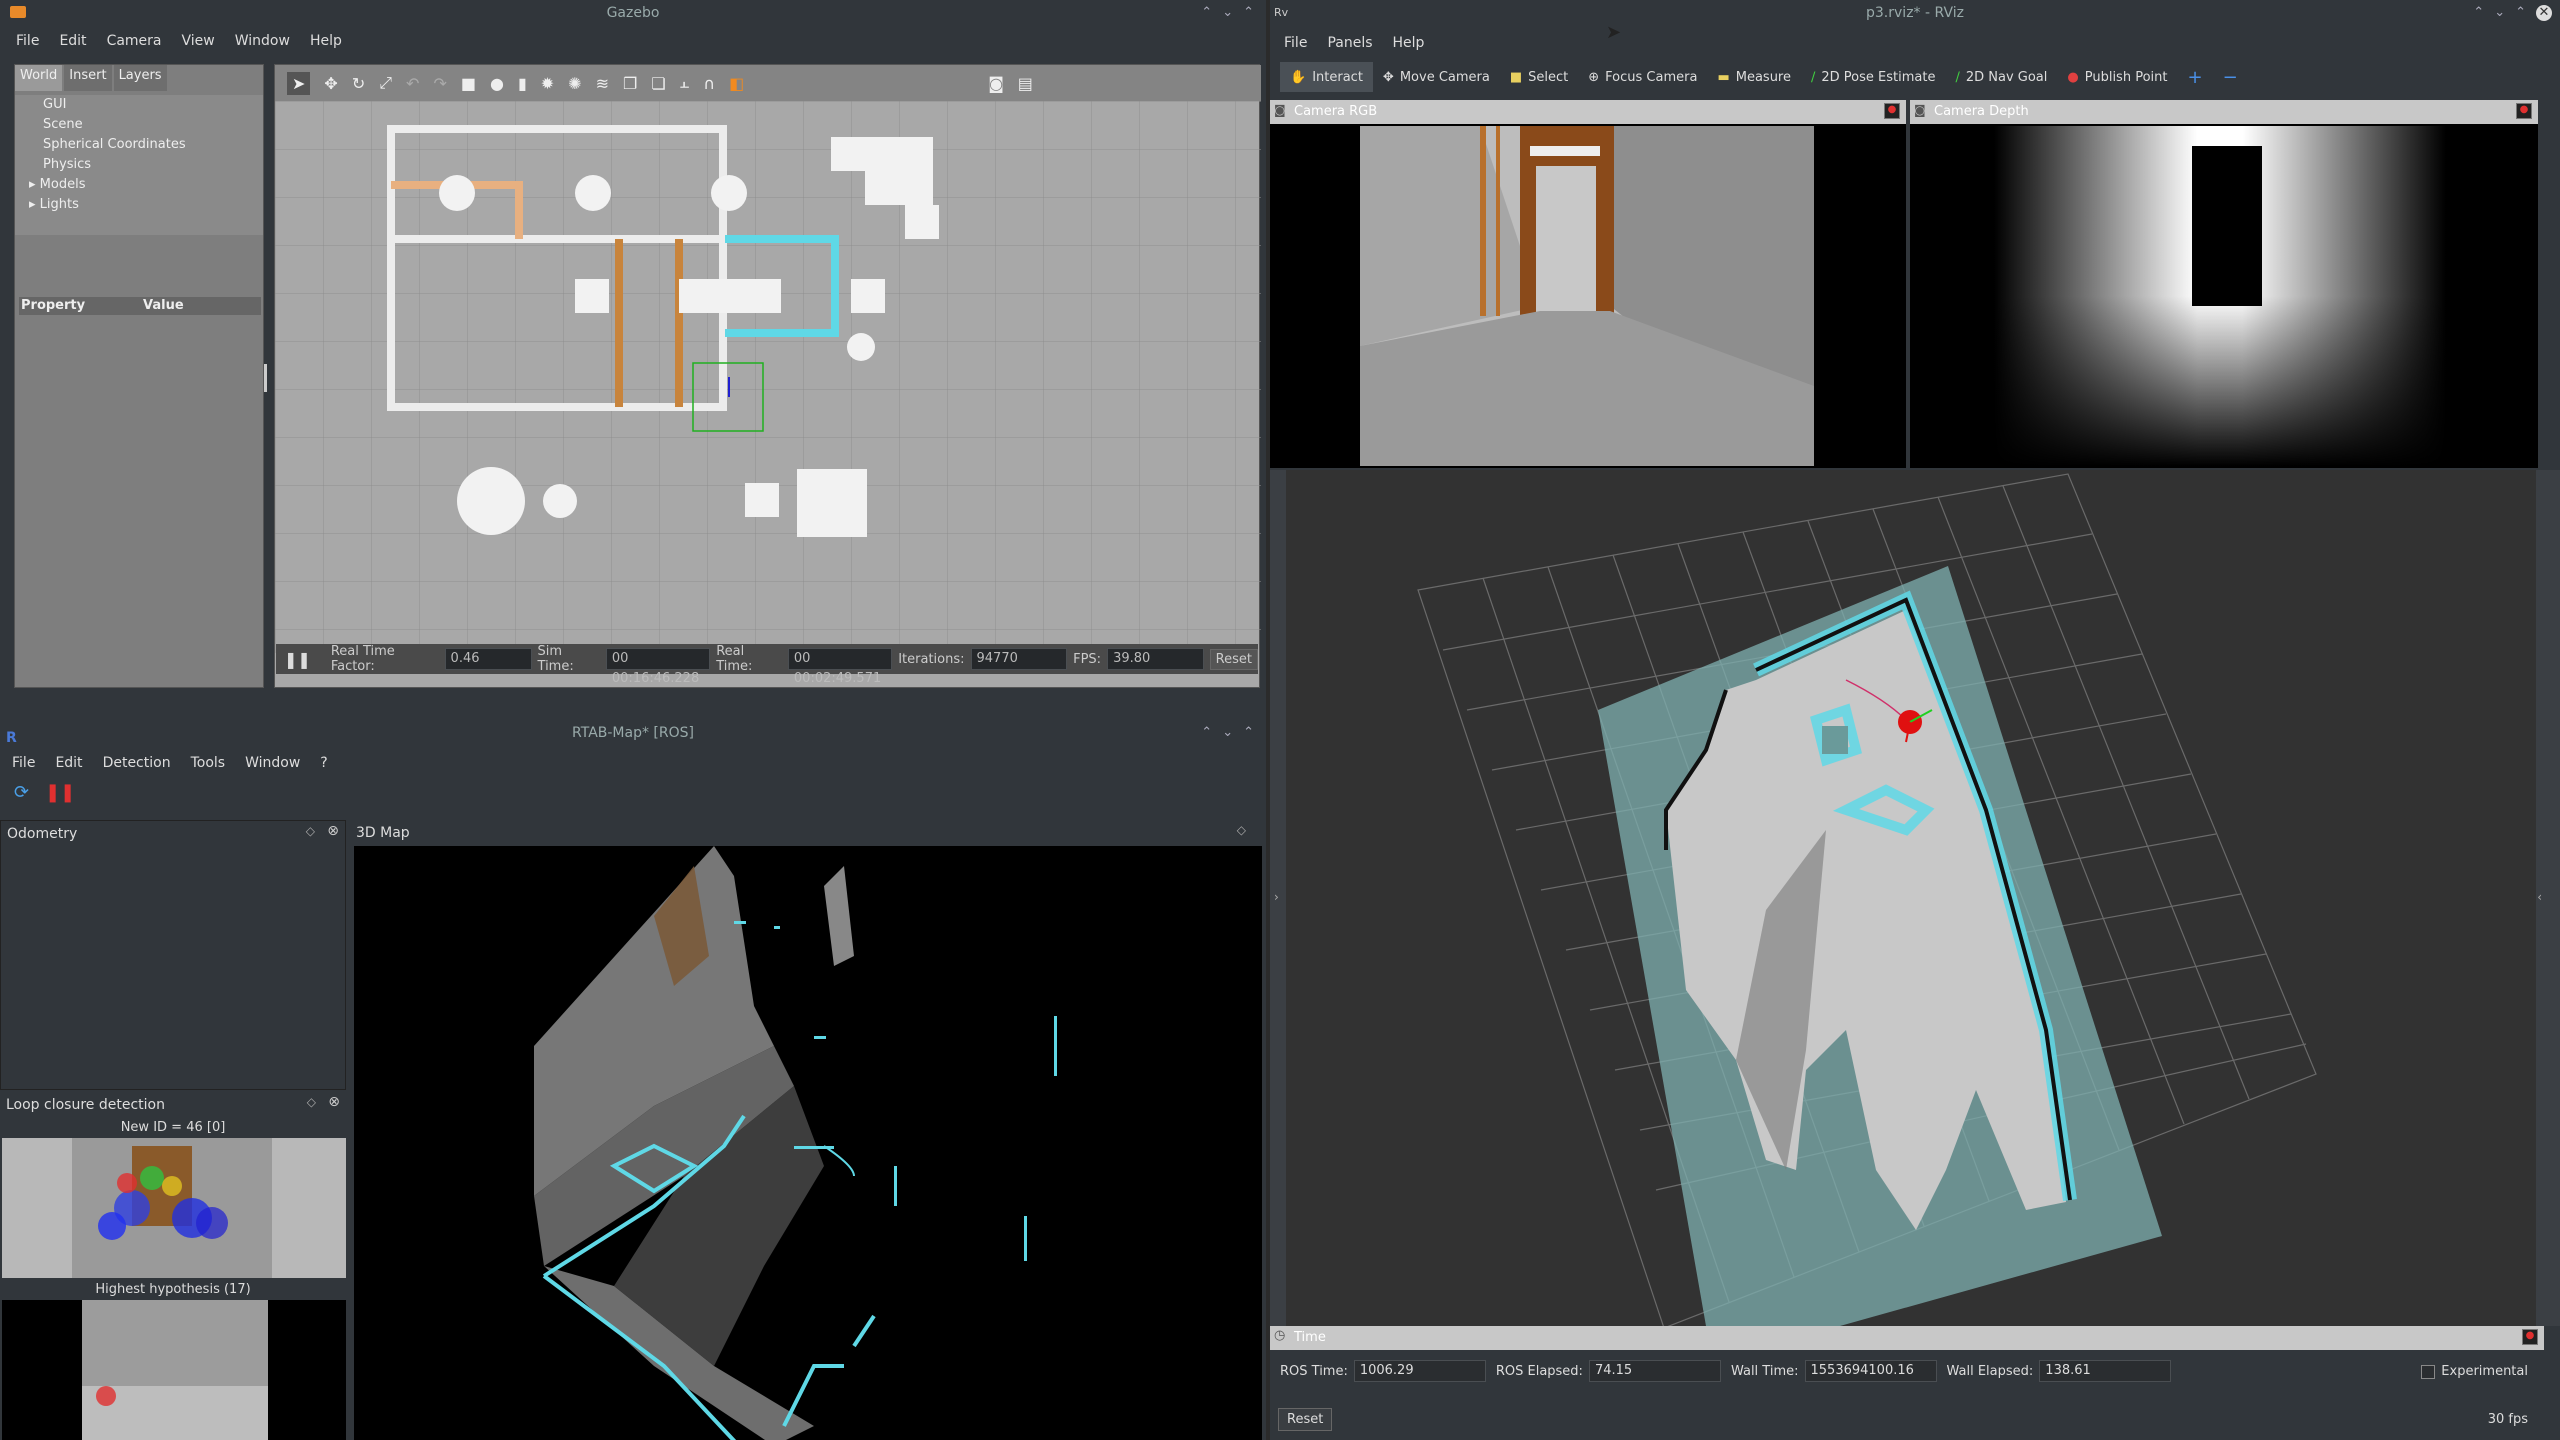  What do you see at coordinates (2230, 77) in the screenshot?
I see `remove-tool-button: −` at bounding box center [2230, 77].